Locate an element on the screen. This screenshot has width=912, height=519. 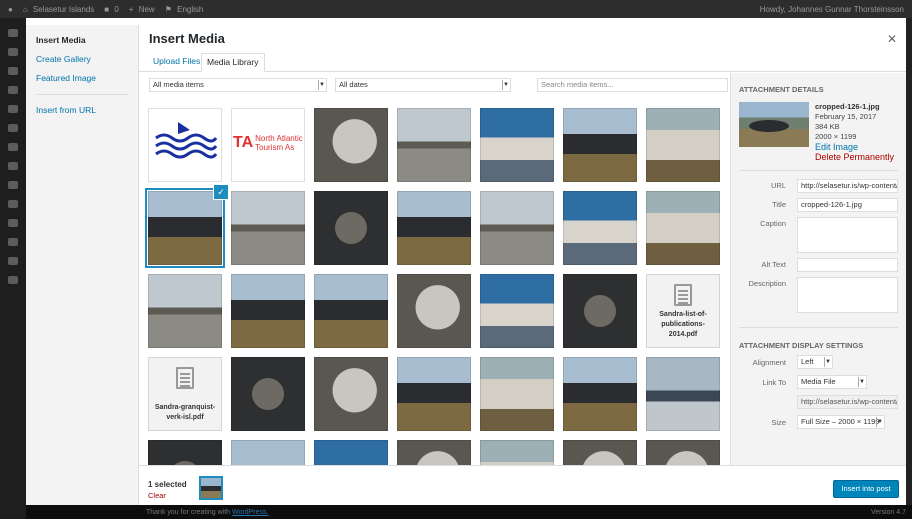
close-icon: ✕ is located at coordinates (892, 39).